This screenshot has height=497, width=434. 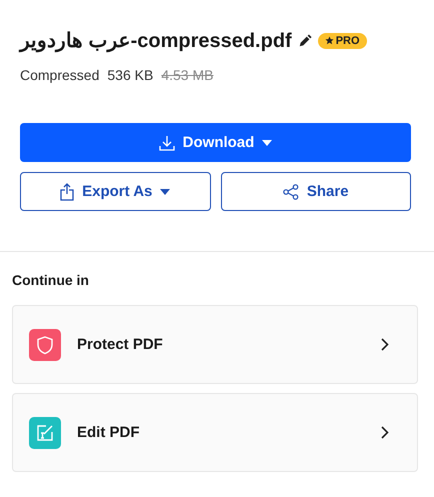 I want to click on share-icon, so click(x=290, y=192).